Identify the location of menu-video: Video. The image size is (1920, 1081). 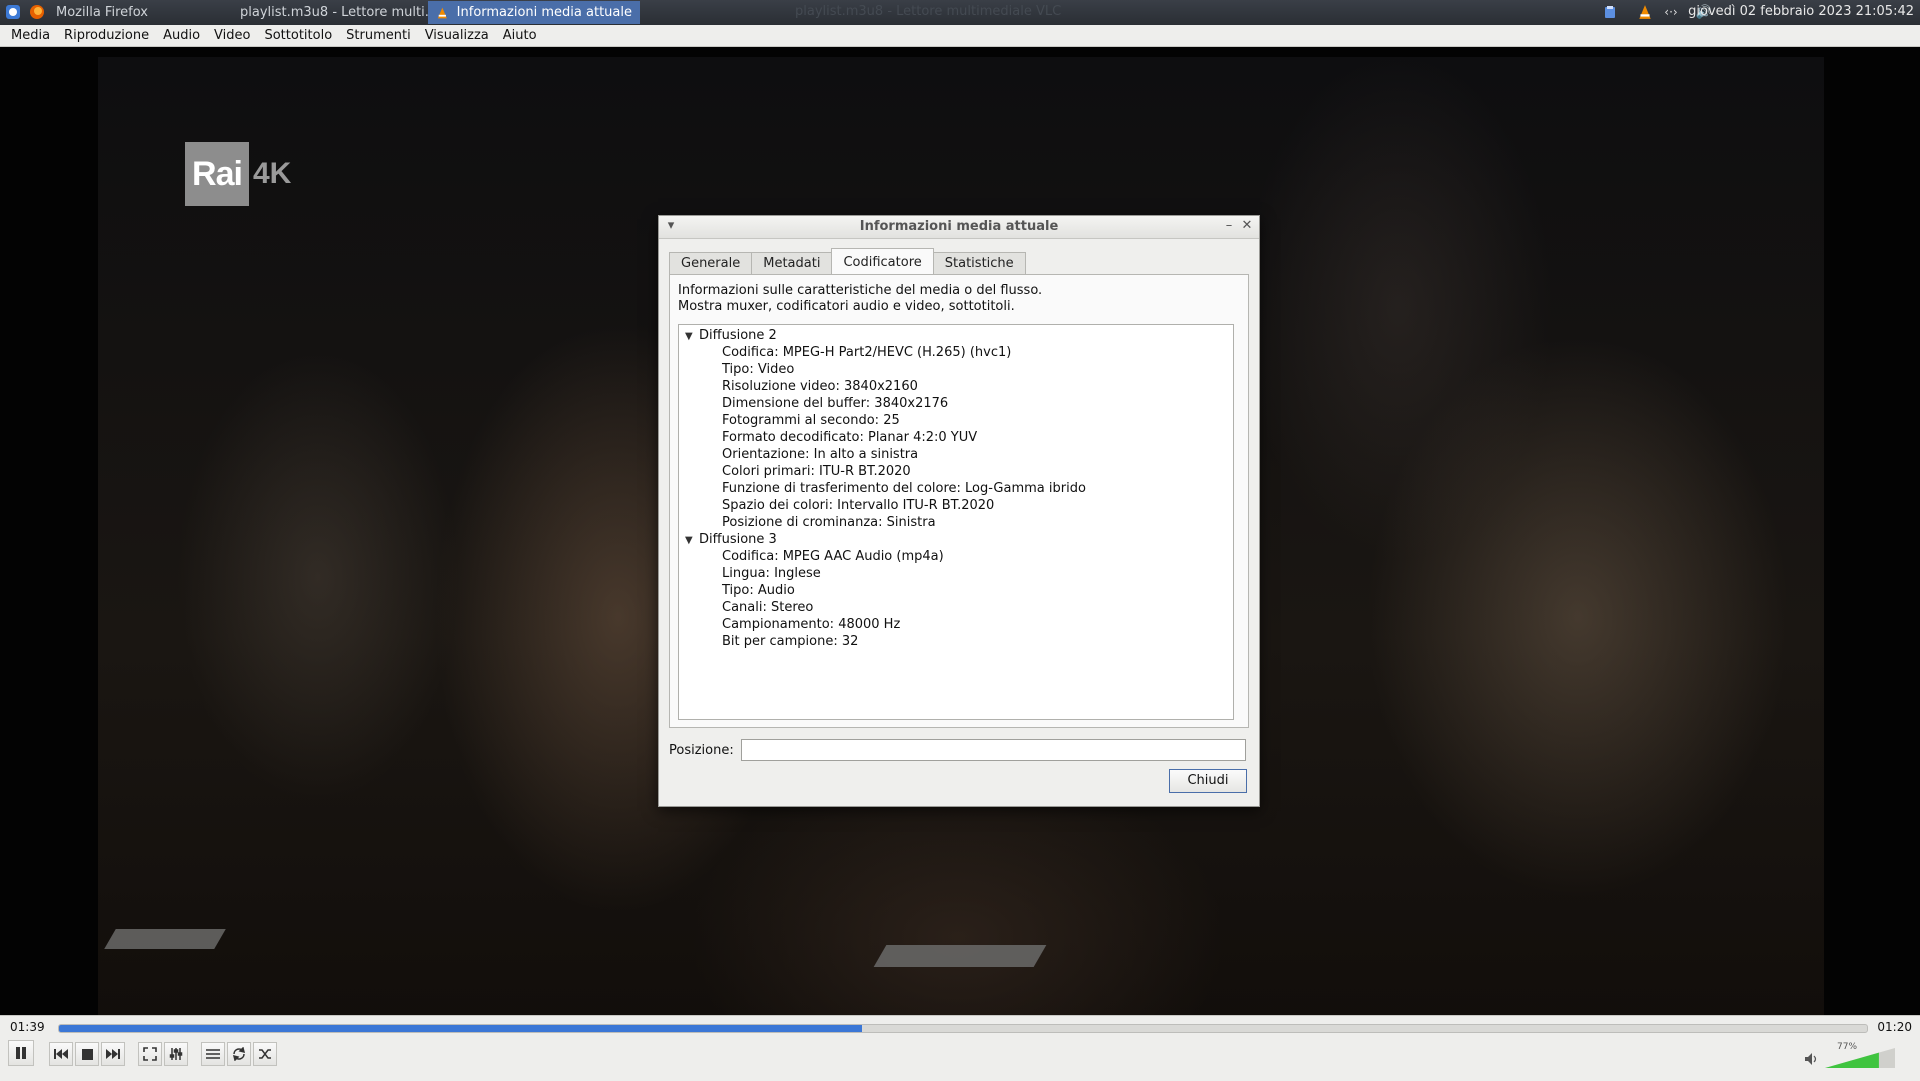
(232, 35).